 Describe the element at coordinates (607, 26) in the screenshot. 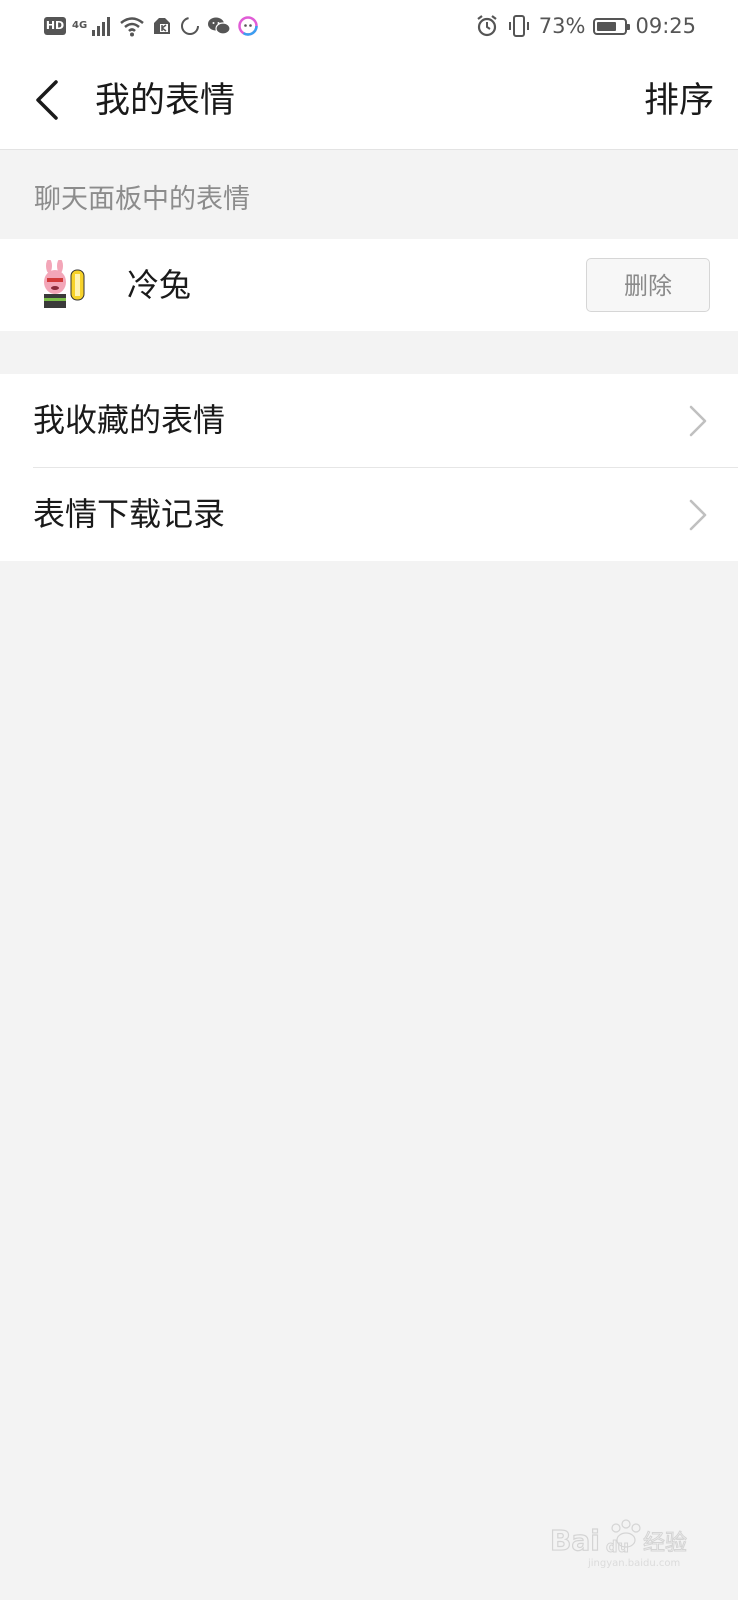

I see `battery-level-fill` at that location.